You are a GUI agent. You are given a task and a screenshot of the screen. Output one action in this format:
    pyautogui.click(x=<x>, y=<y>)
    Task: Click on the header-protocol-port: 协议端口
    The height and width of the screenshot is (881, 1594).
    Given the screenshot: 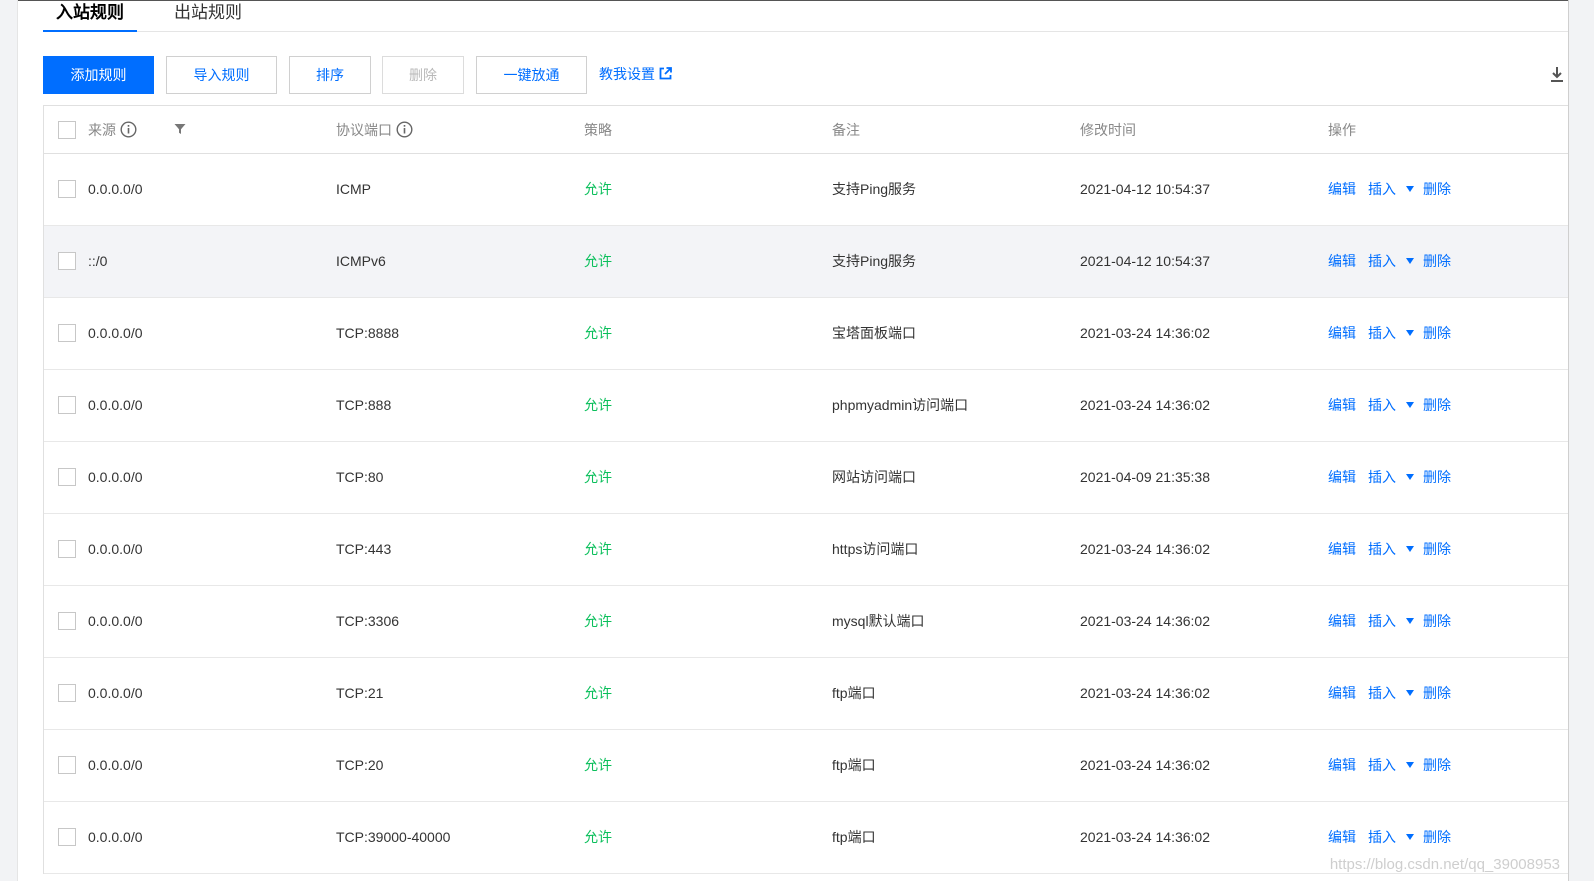 What is the action you would take?
    pyautogui.click(x=374, y=130)
    